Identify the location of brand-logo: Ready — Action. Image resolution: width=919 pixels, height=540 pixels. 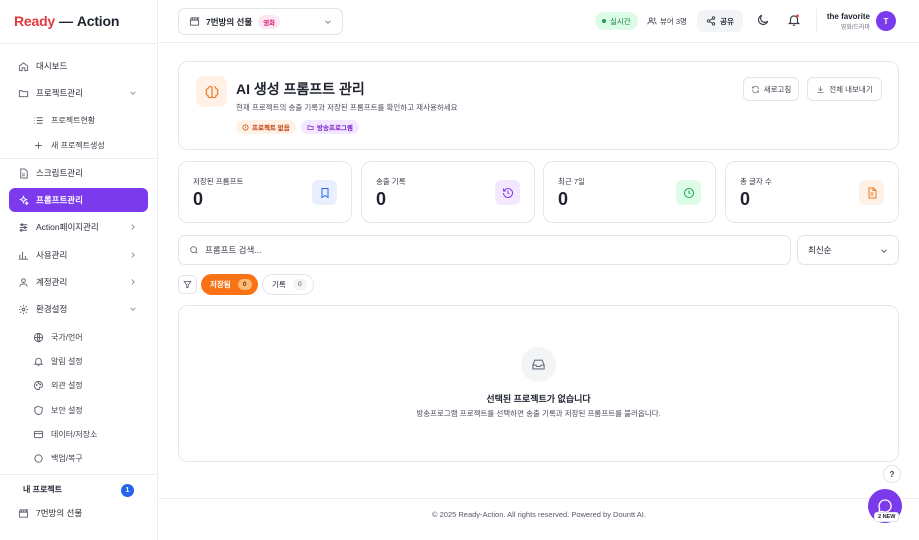
(66, 21).